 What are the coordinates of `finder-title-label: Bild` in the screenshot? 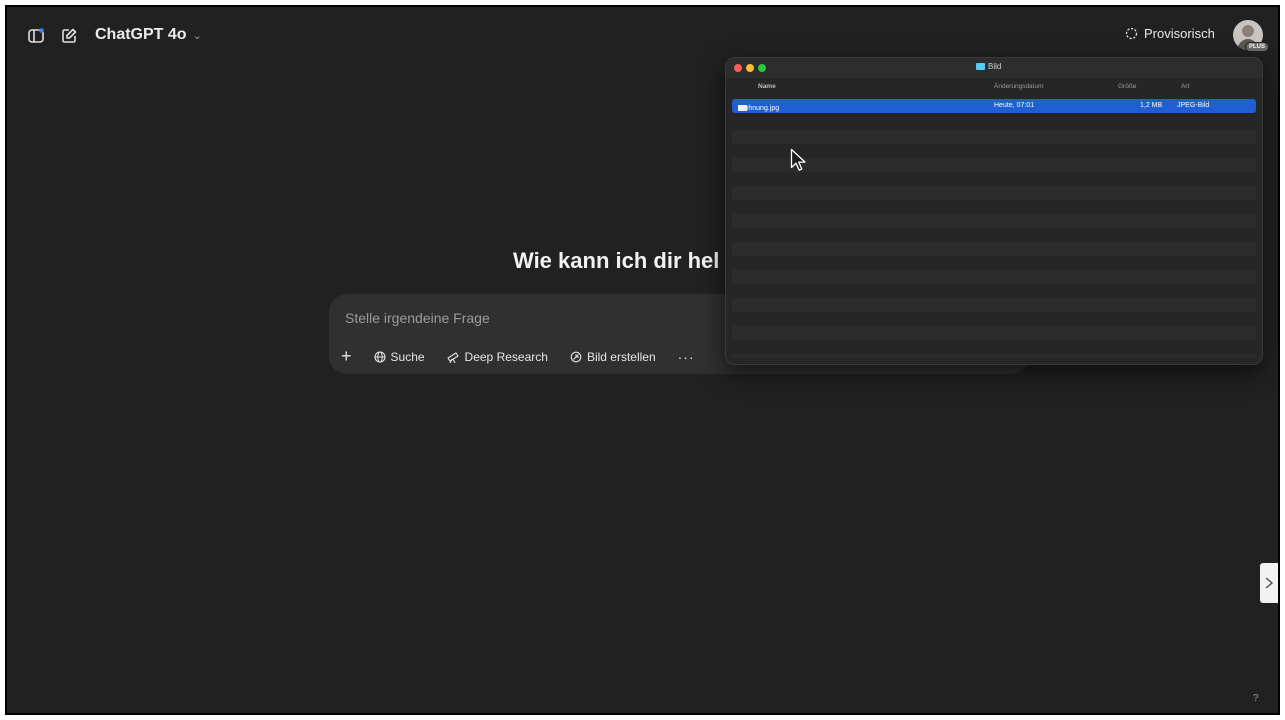 It's located at (995, 66).